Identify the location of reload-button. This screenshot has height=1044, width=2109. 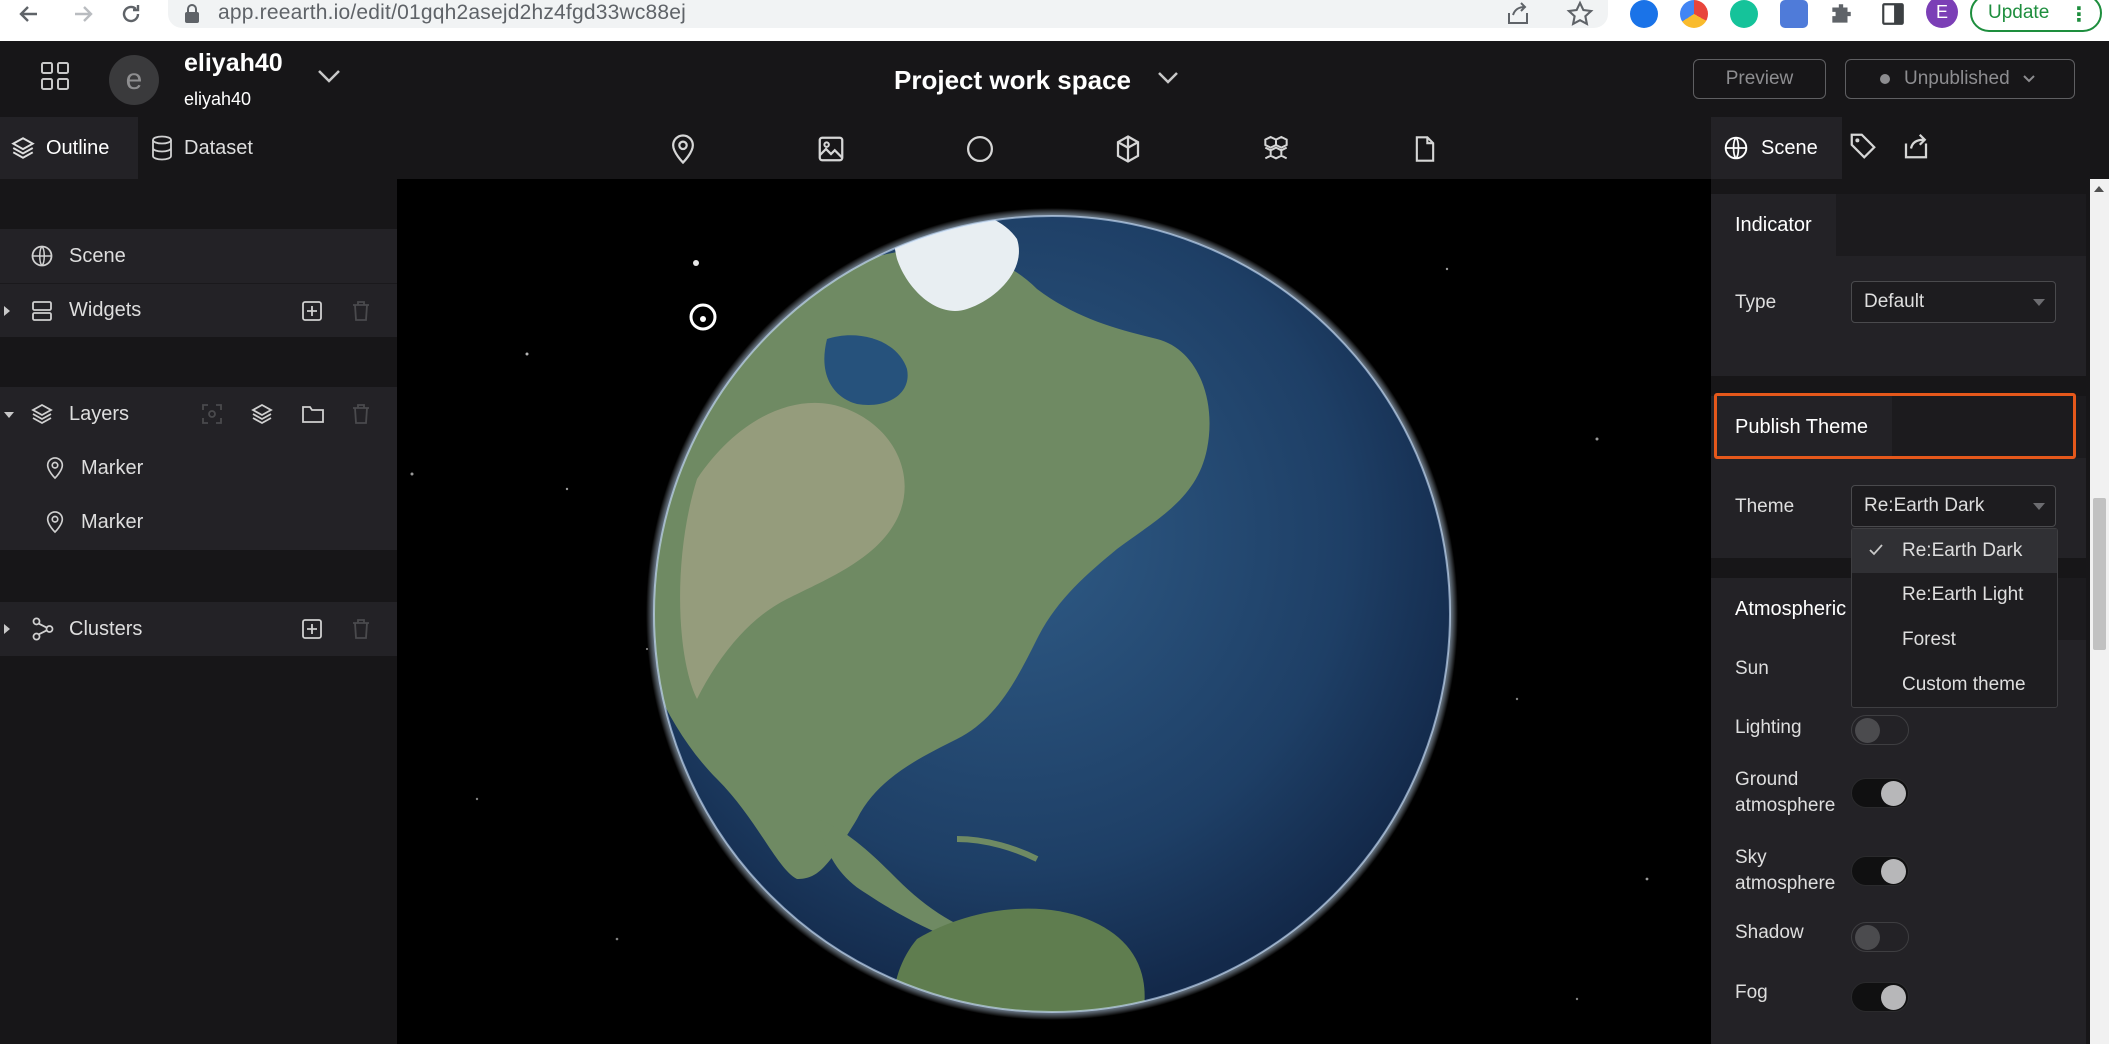
(131, 14).